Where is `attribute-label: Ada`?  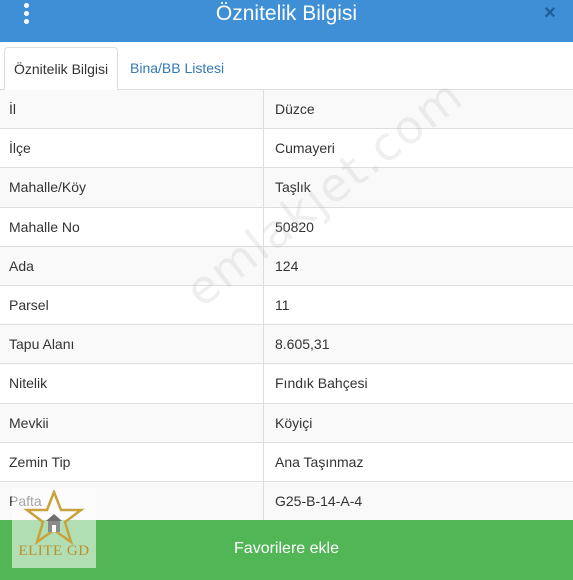
attribute-label: Ada is located at coordinates (132, 265).